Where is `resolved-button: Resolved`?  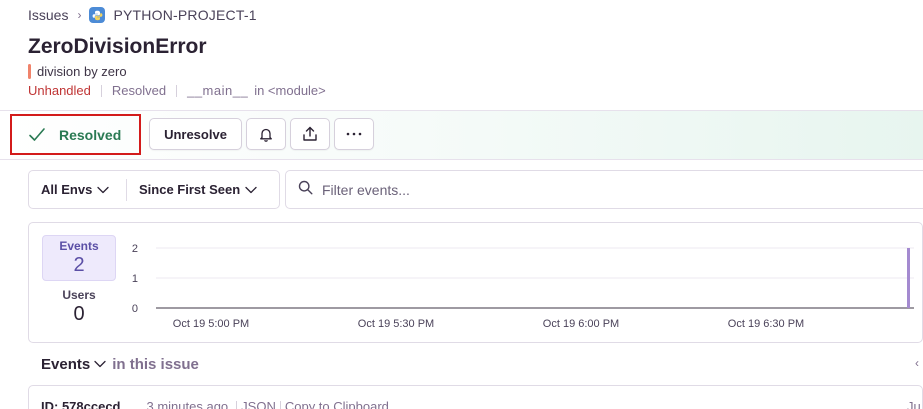 resolved-button: Resolved is located at coordinates (75, 134).